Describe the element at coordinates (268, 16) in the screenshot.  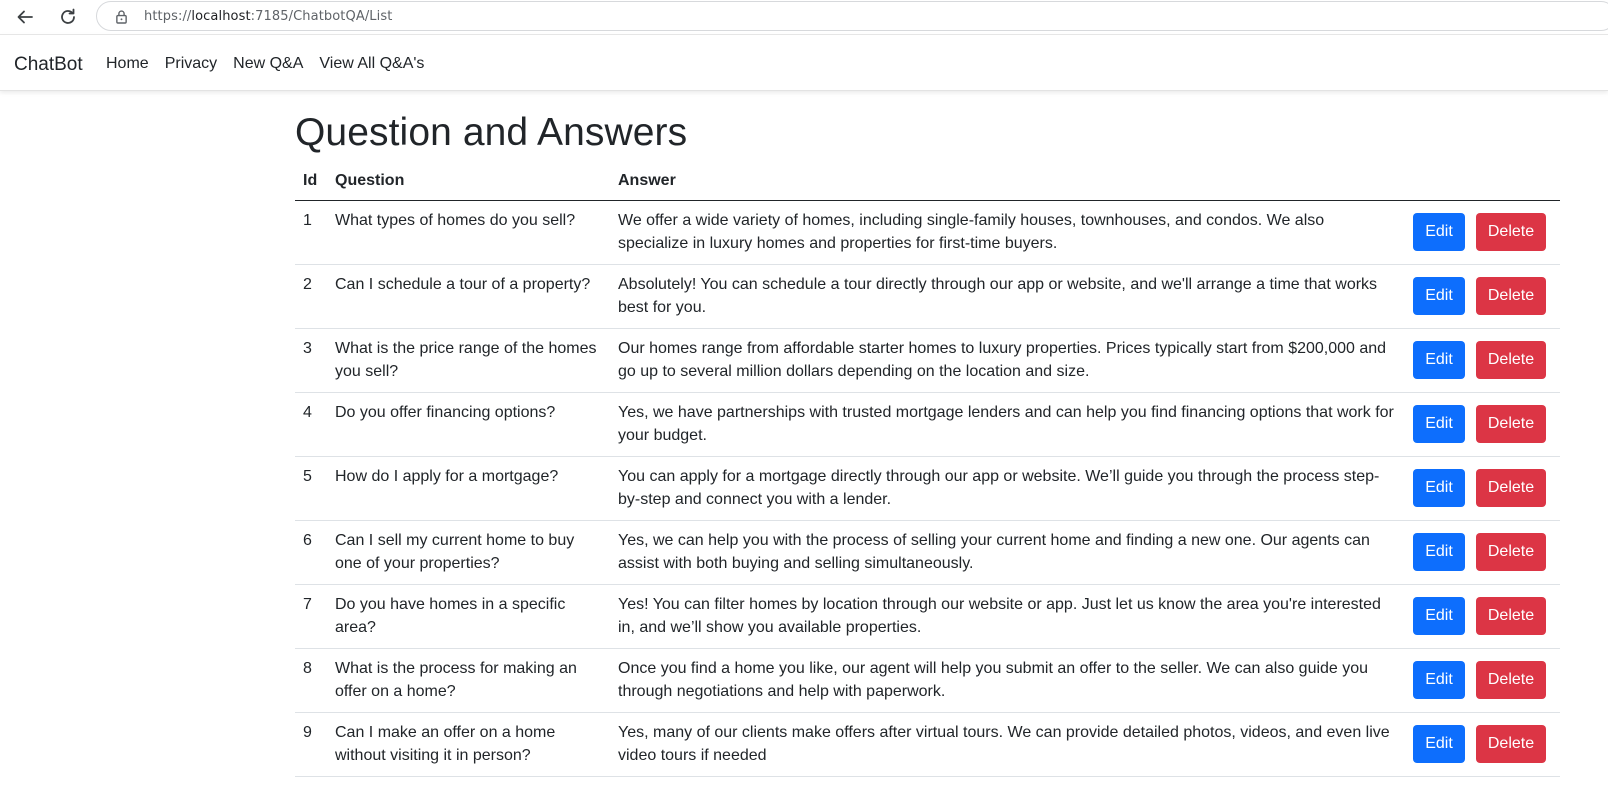
I see `url-text: https://localhost:7185/ChatbotQA/List` at that location.